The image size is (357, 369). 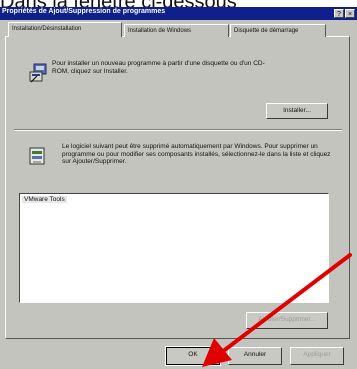 What do you see at coordinates (317, 356) in the screenshot?
I see `apply-button: Appliquer` at bounding box center [317, 356].